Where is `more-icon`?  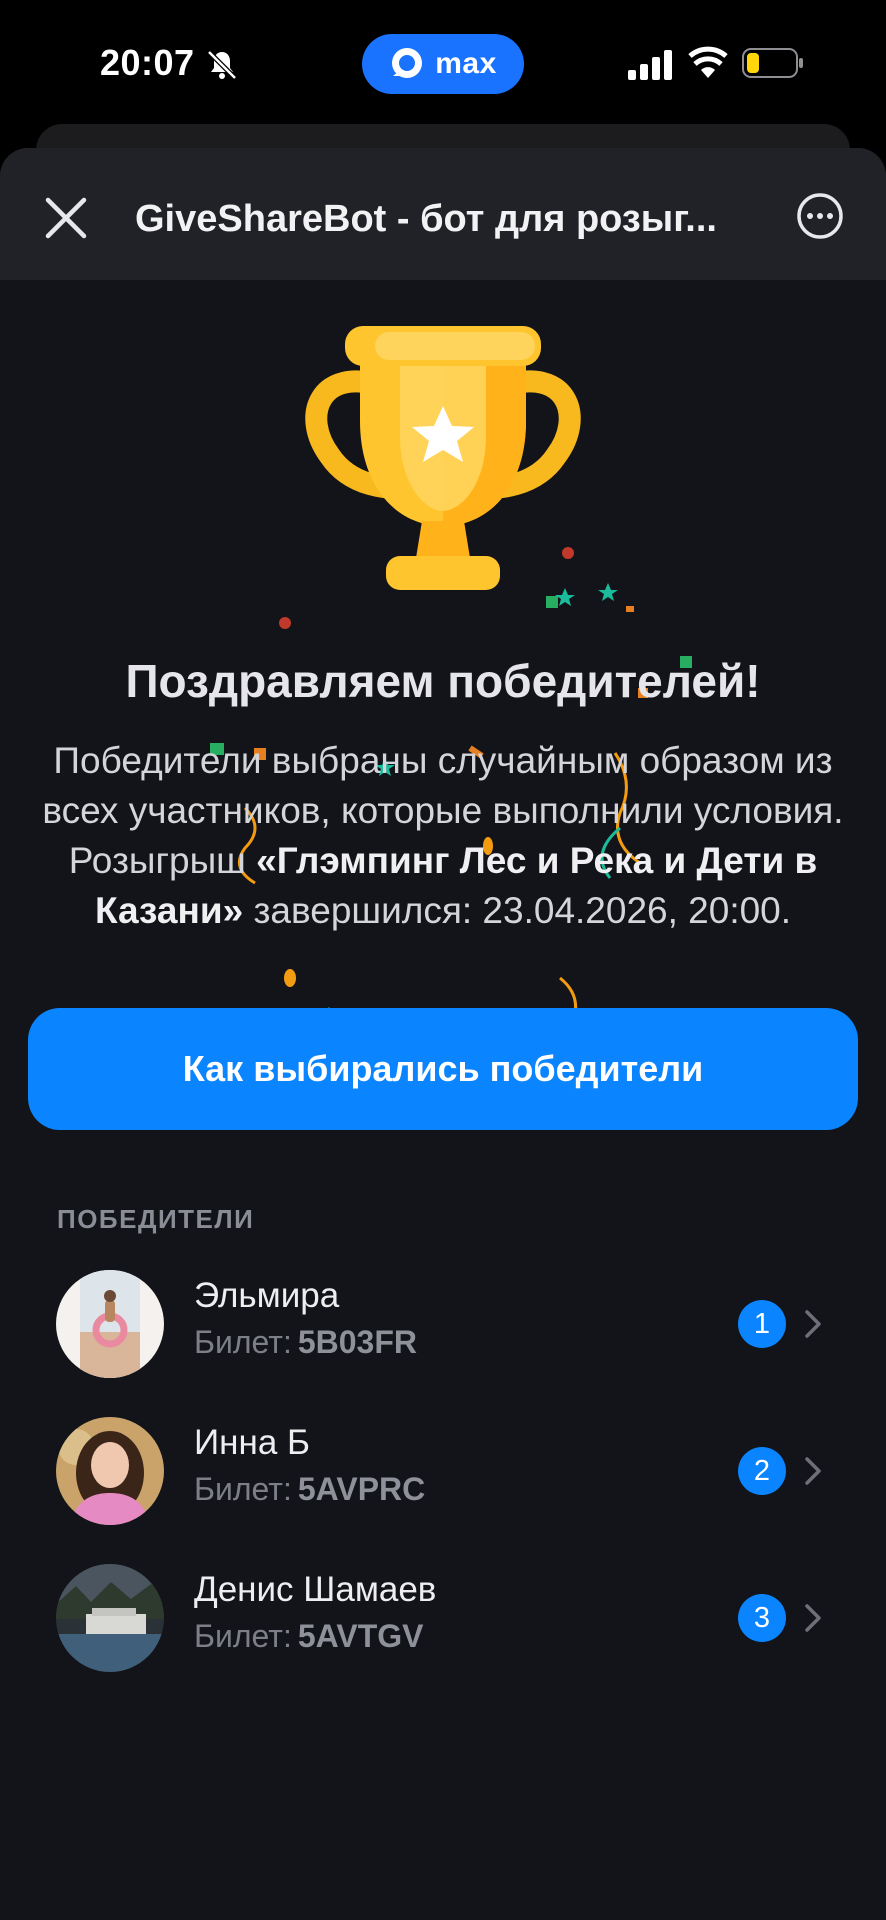
more-icon is located at coordinates (820, 216).